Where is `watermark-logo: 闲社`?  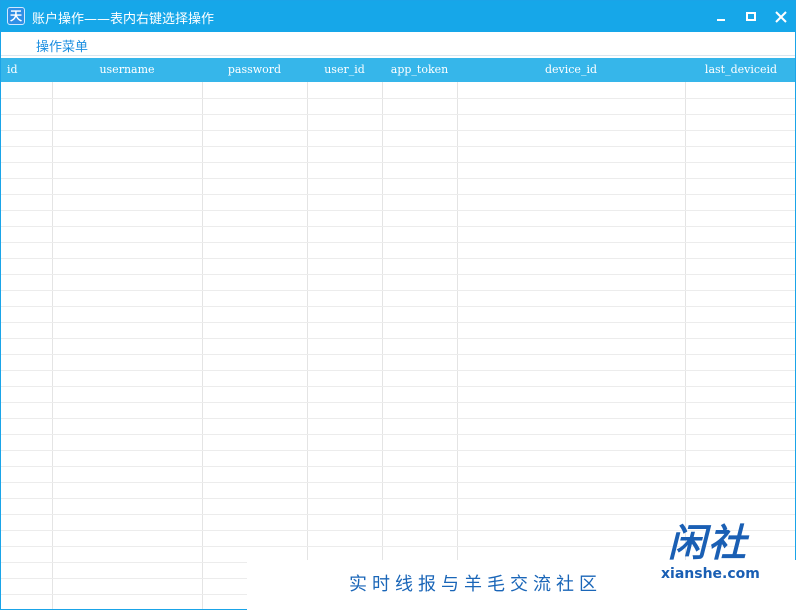
watermark-logo: 闲社 is located at coordinates (708, 543).